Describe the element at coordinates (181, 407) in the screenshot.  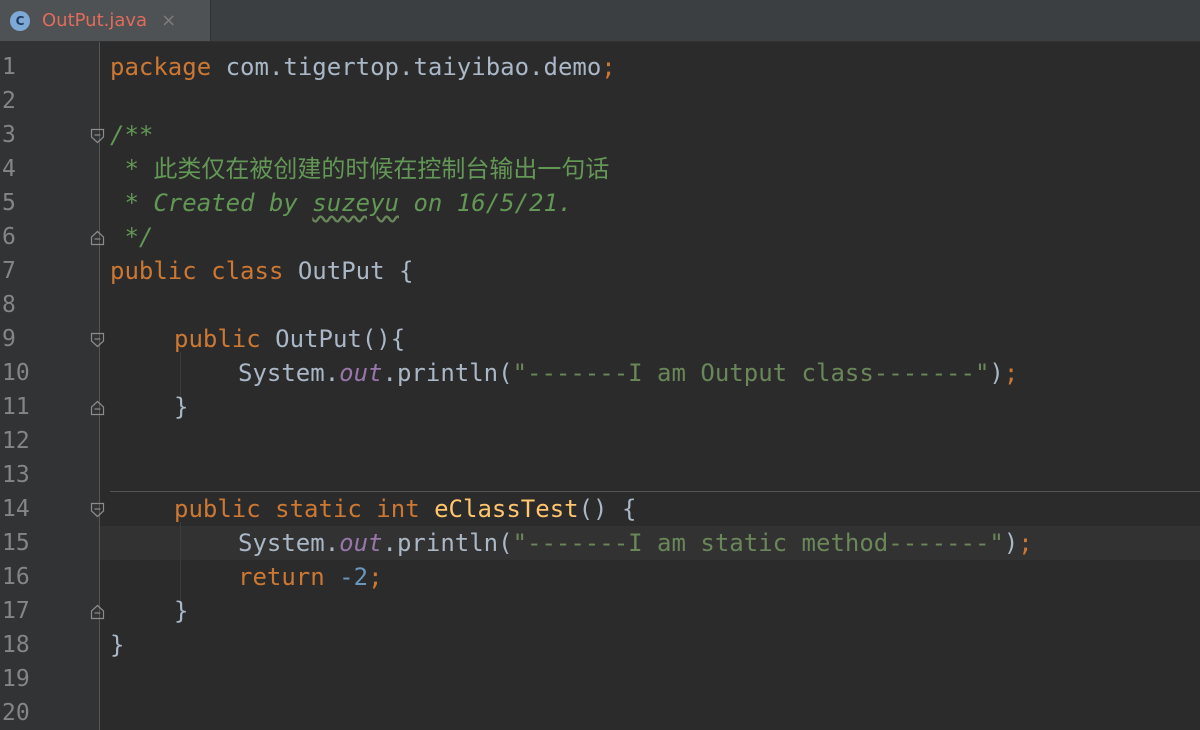
I see `code-line-11: }` at that location.